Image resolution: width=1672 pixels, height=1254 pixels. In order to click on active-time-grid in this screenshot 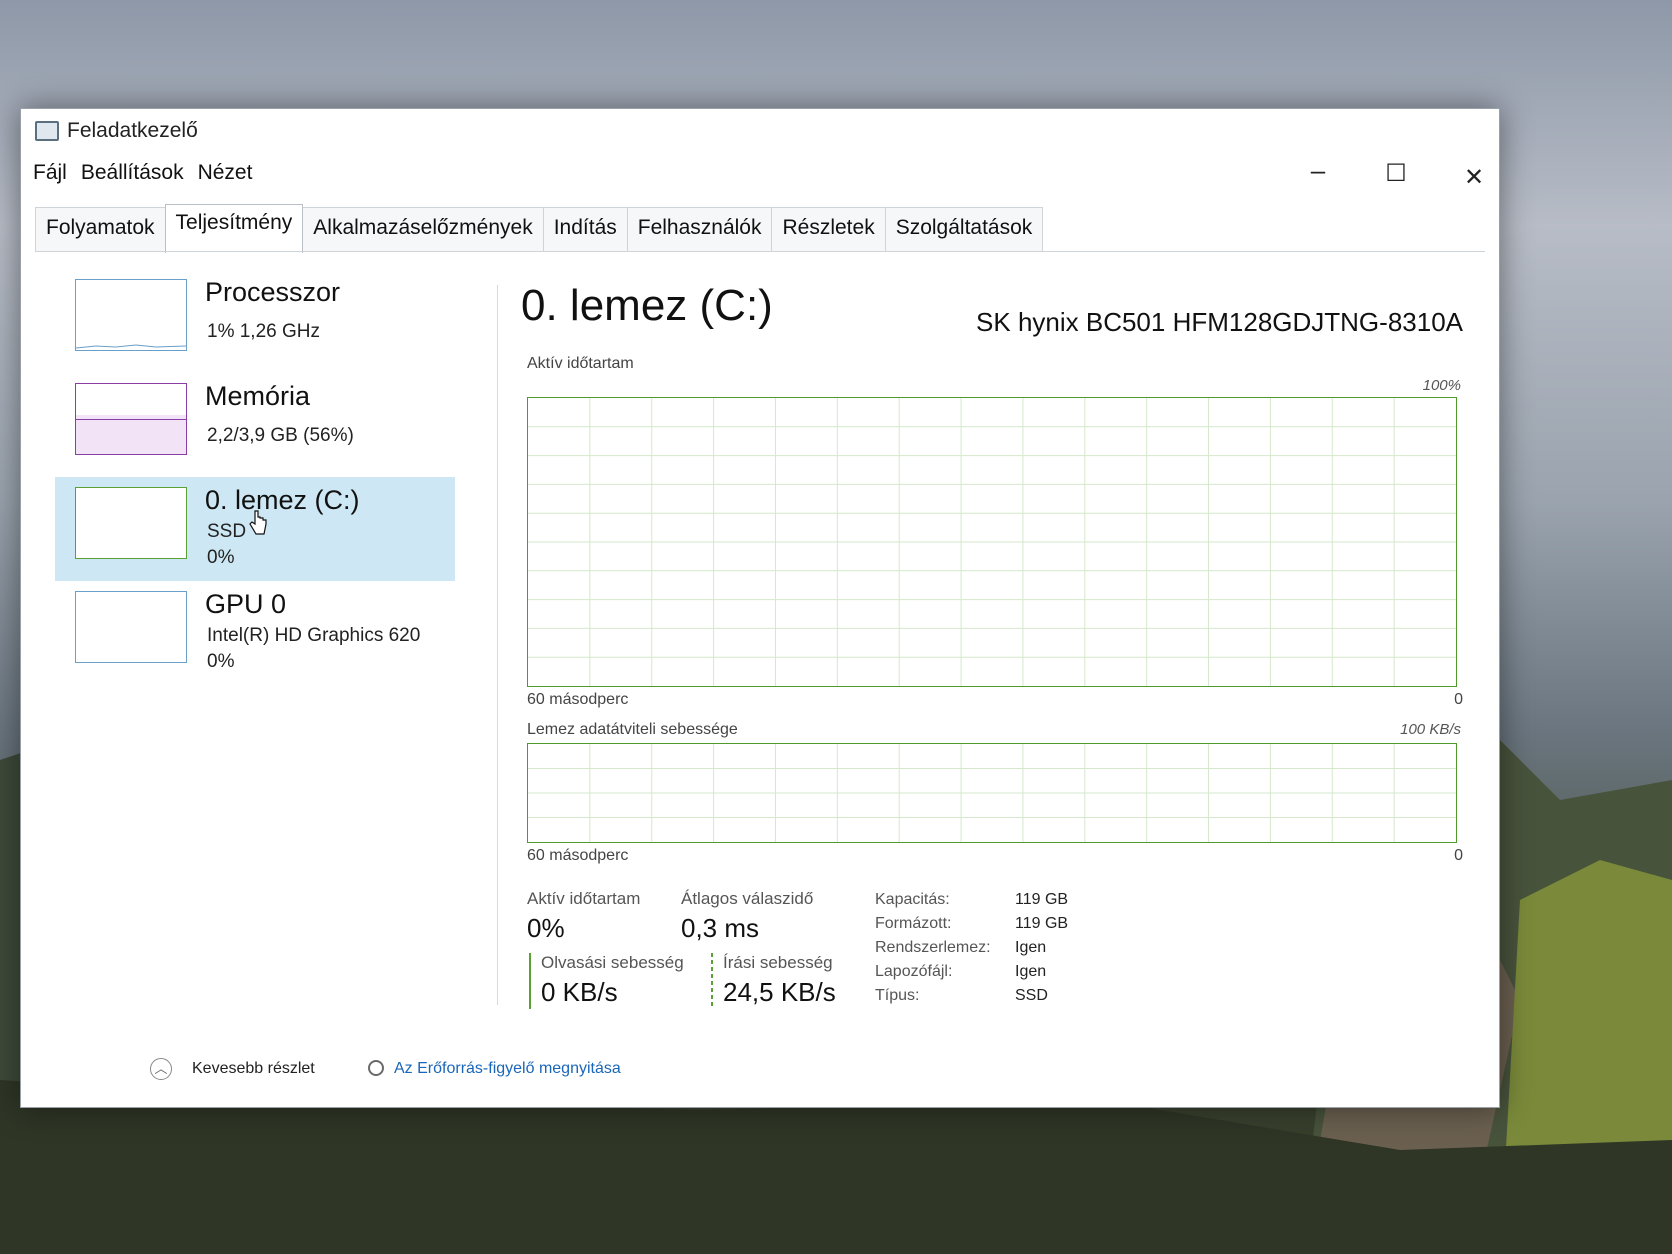, I will do `click(992, 542)`.